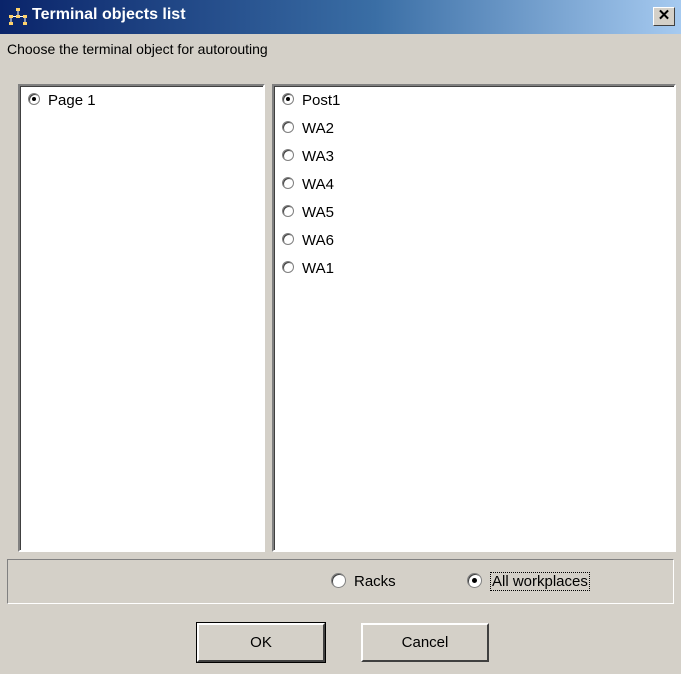 The width and height of the screenshot is (681, 674). Describe the element at coordinates (318, 128) in the screenshot. I see `object-label: WA2` at that location.